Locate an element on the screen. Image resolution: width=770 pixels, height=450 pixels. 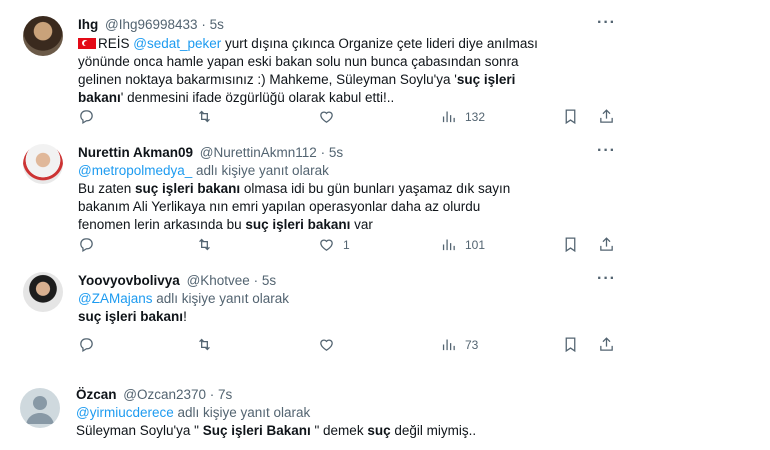
tweet-text: suç işleri bakanı! is located at coordinates (132, 316).